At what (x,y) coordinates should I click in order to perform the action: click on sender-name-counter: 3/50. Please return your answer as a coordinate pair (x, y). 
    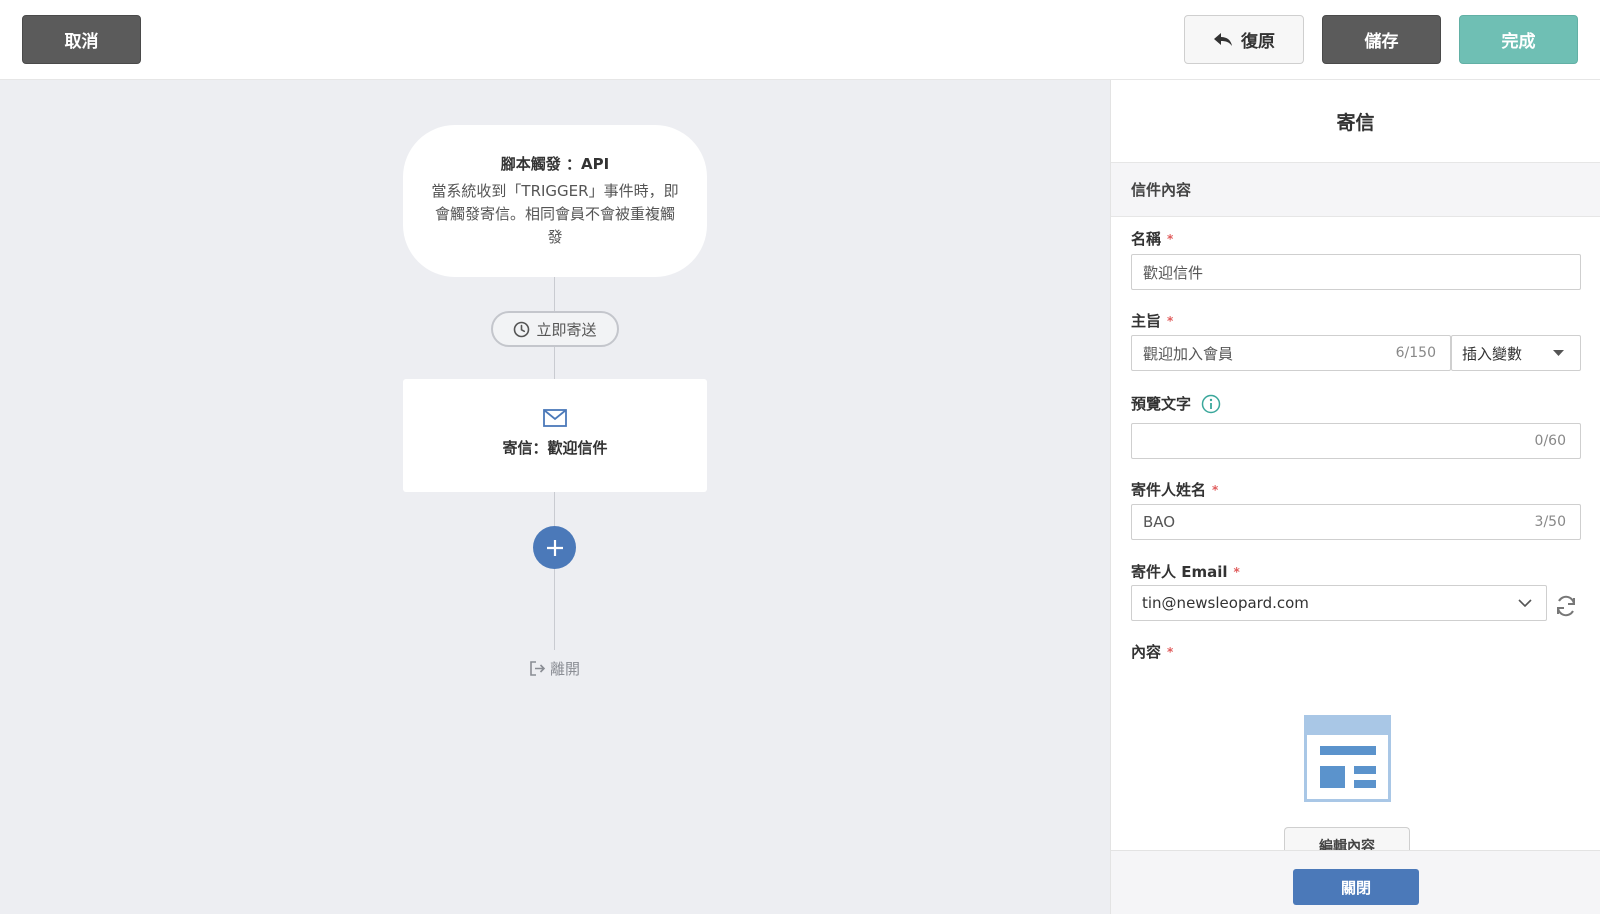
    Looking at the image, I should click on (1550, 522).